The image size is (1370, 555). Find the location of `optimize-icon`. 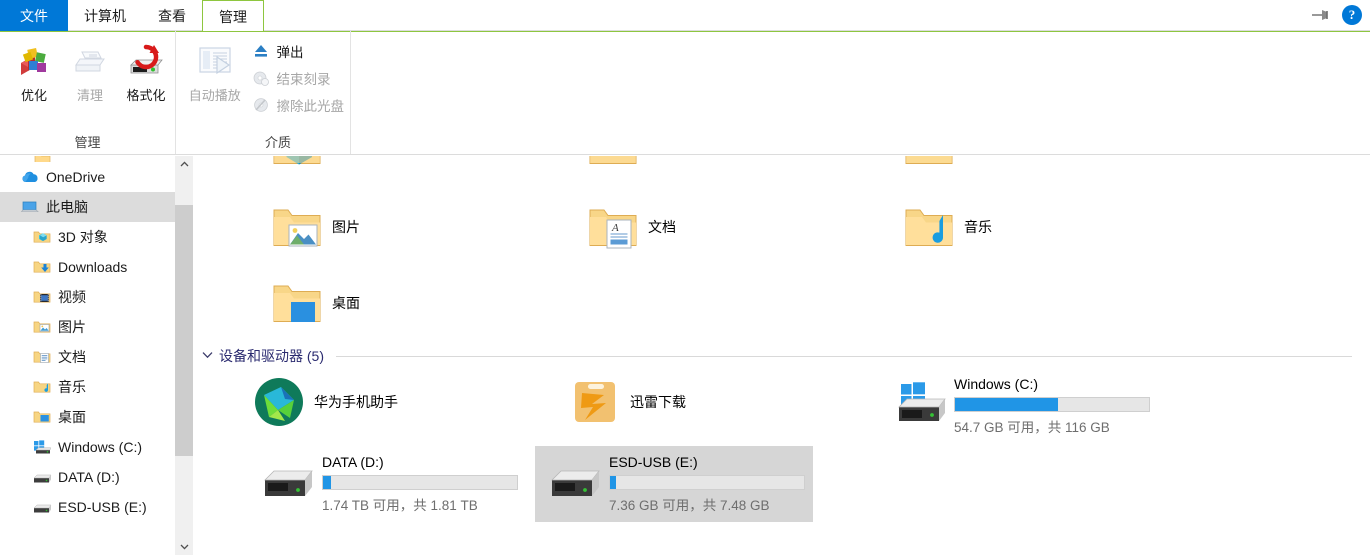

optimize-icon is located at coordinates (34, 61).